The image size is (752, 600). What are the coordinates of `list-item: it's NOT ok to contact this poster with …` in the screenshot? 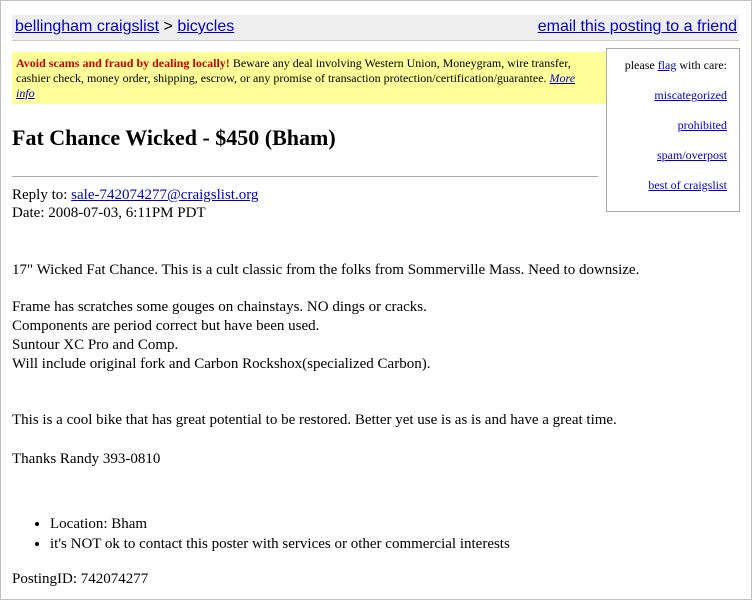 It's located at (280, 544).